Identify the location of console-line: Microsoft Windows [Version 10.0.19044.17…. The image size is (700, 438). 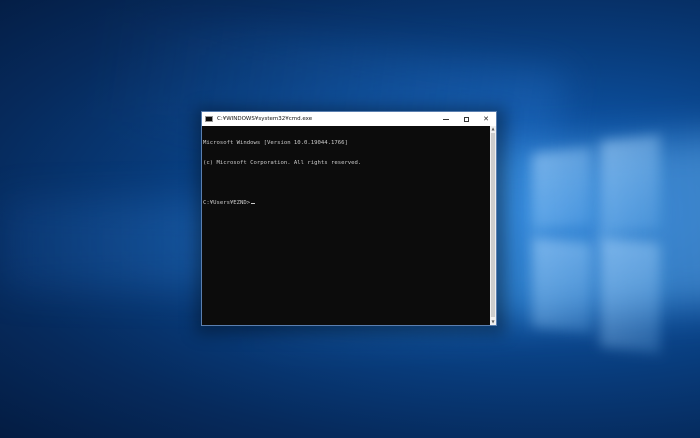
(275, 143).